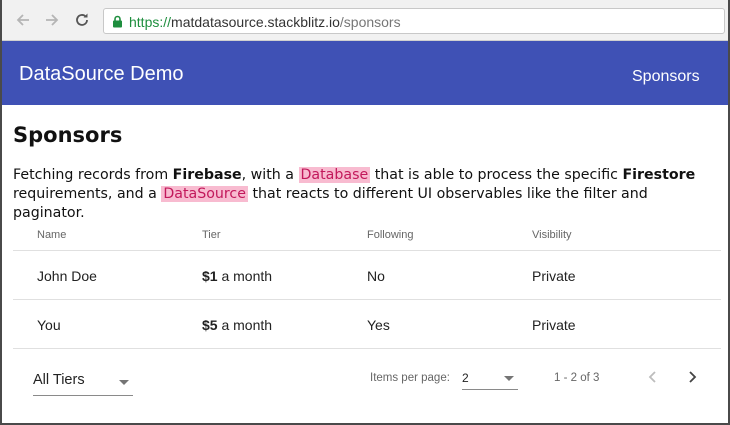 The height and width of the screenshot is (425, 730). I want to click on previous-page-button, so click(653, 379).